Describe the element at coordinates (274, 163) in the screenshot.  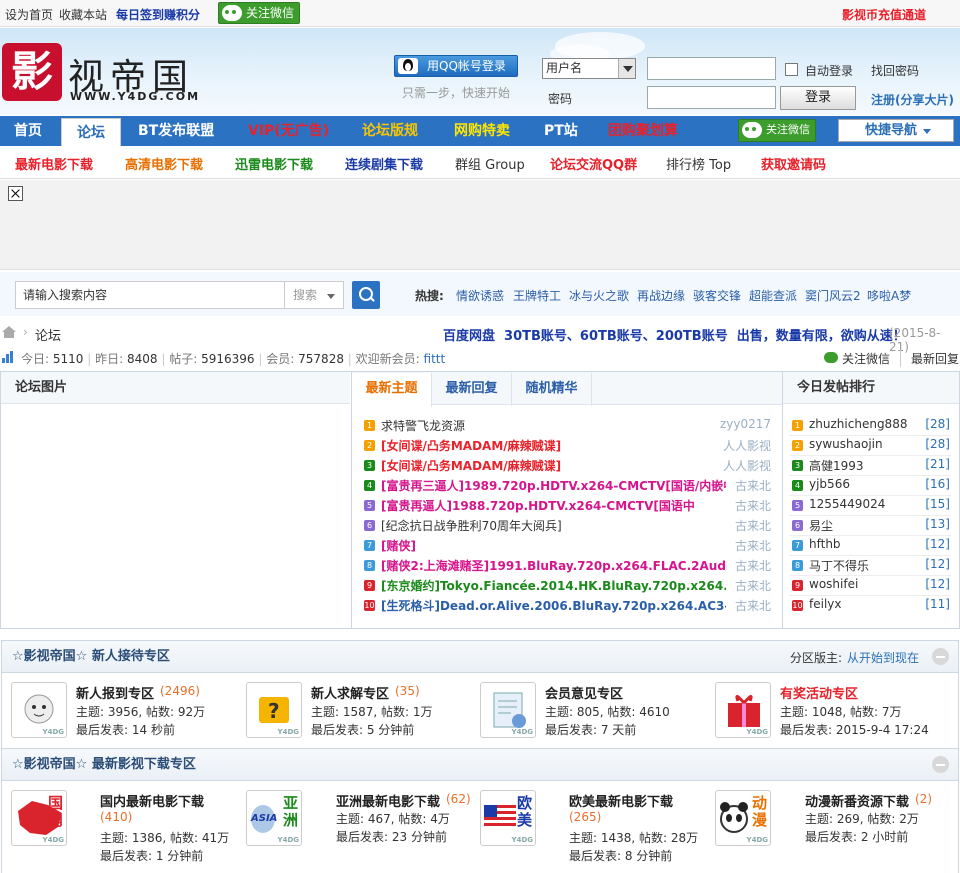
I see `subnav-thunder-movies: 迅雷电影下载` at that location.